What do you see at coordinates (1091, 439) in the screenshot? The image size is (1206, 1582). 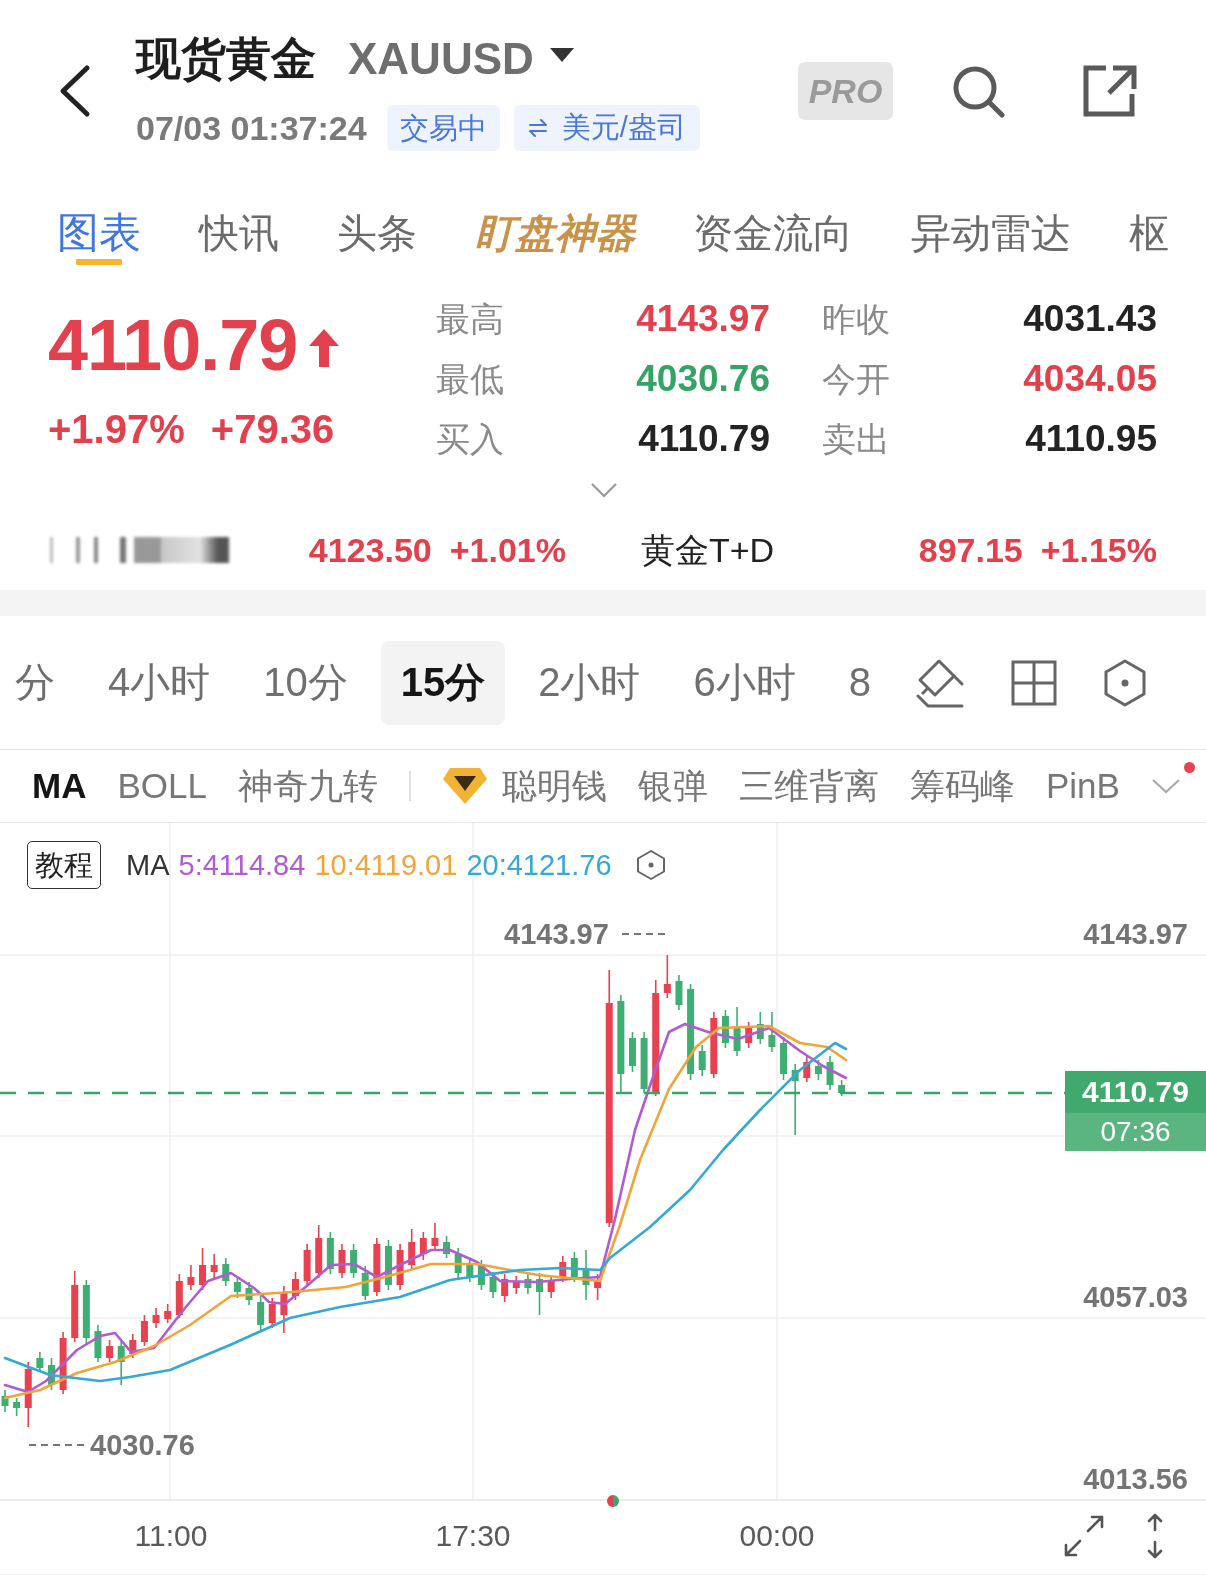 I see `stat-value: 4110.95` at bounding box center [1091, 439].